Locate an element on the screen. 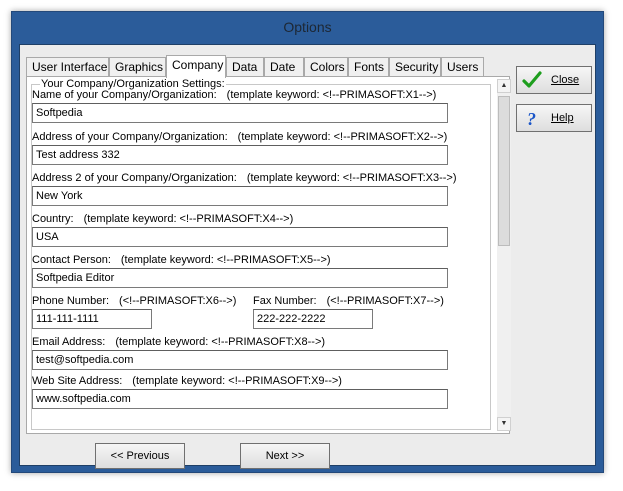 The image size is (623, 491). address-keyword: (template keyword: <!--PRIMASOFT:X2-->) is located at coordinates (342, 137).